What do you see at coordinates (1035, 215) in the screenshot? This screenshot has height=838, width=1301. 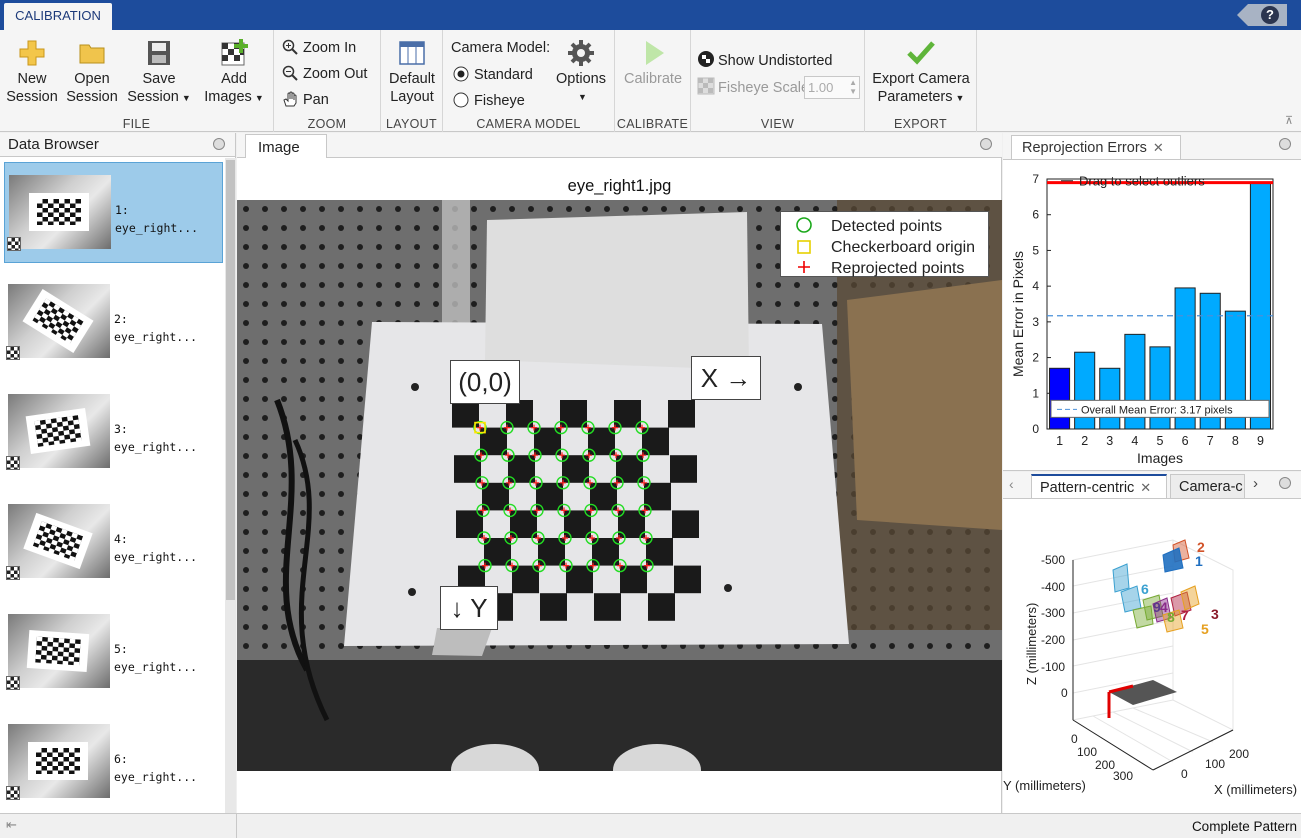 I see `y-tick-label: 6` at bounding box center [1035, 215].